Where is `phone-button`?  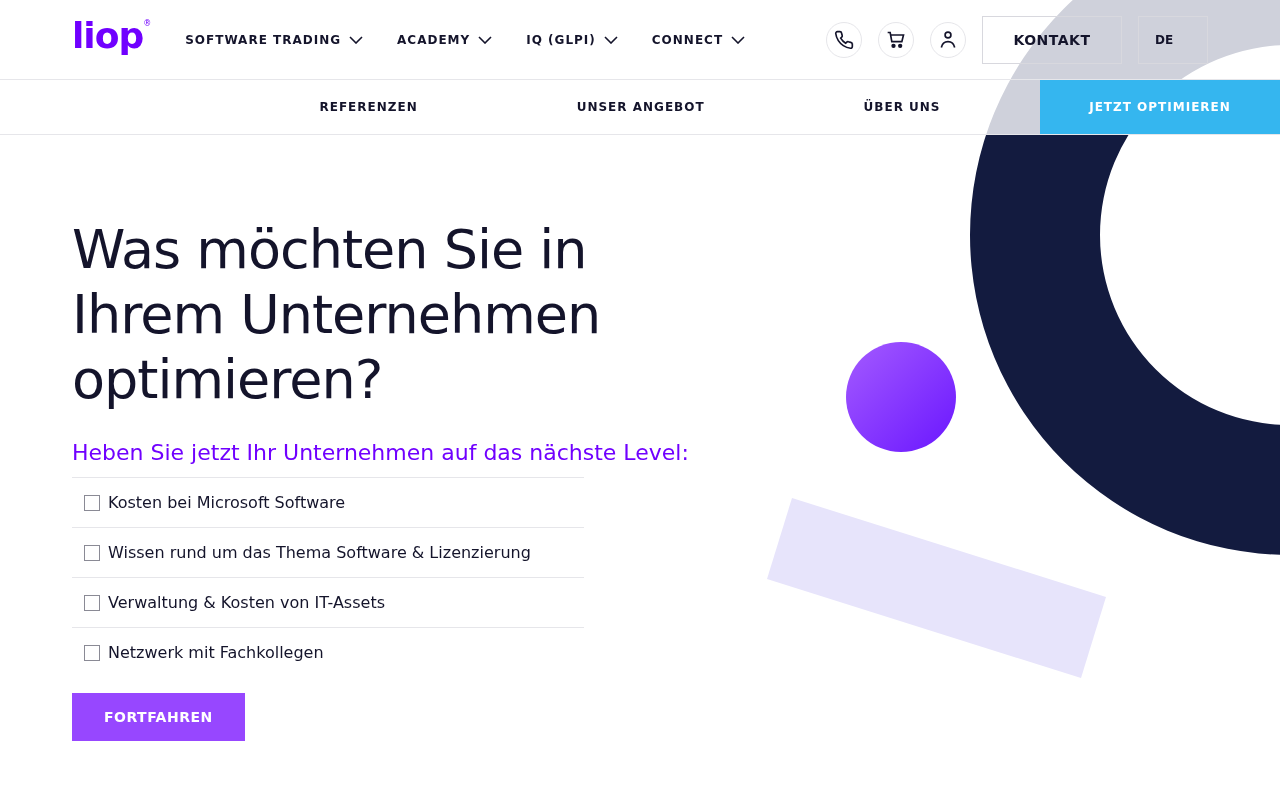
phone-button is located at coordinates (844, 39).